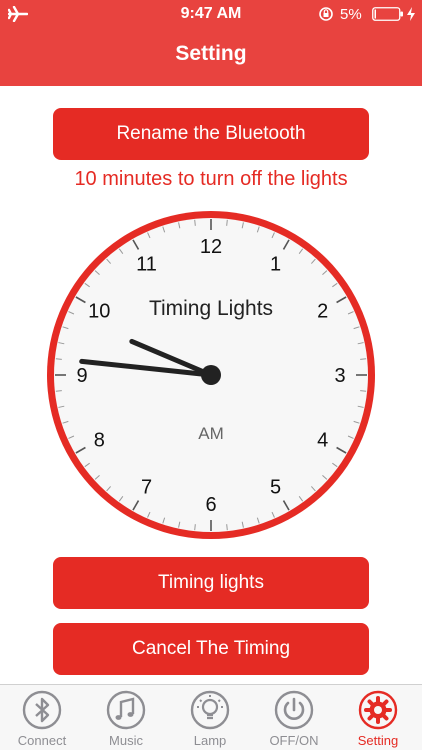  What do you see at coordinates (211, 134) in the screenshot?
I see `rename-bluetooth-button: Rename the Bluetooth` at bounding box center [211, 134].